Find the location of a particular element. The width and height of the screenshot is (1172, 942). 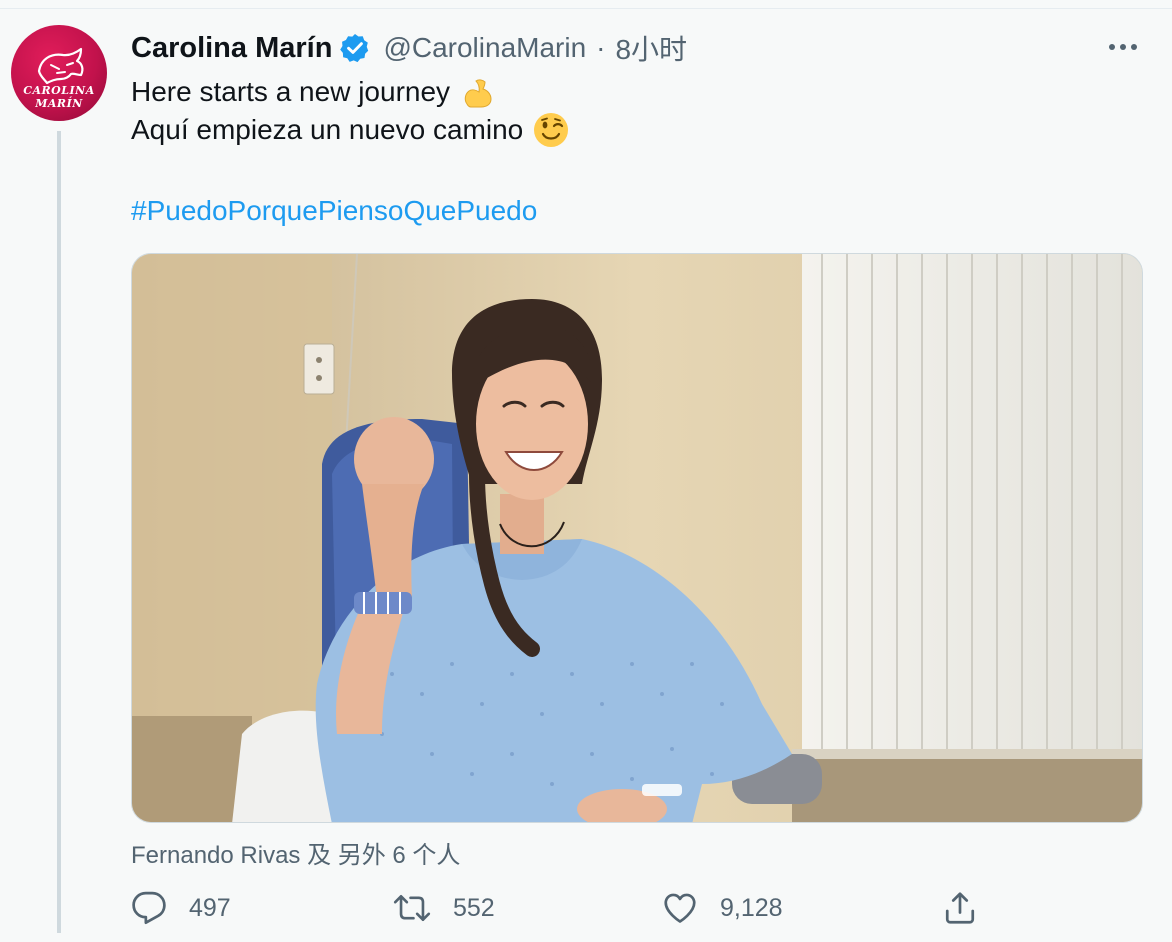

tagged-people-link: Fernando Rivas 及 另外 6 个人 is located at coordinates (295, 852).